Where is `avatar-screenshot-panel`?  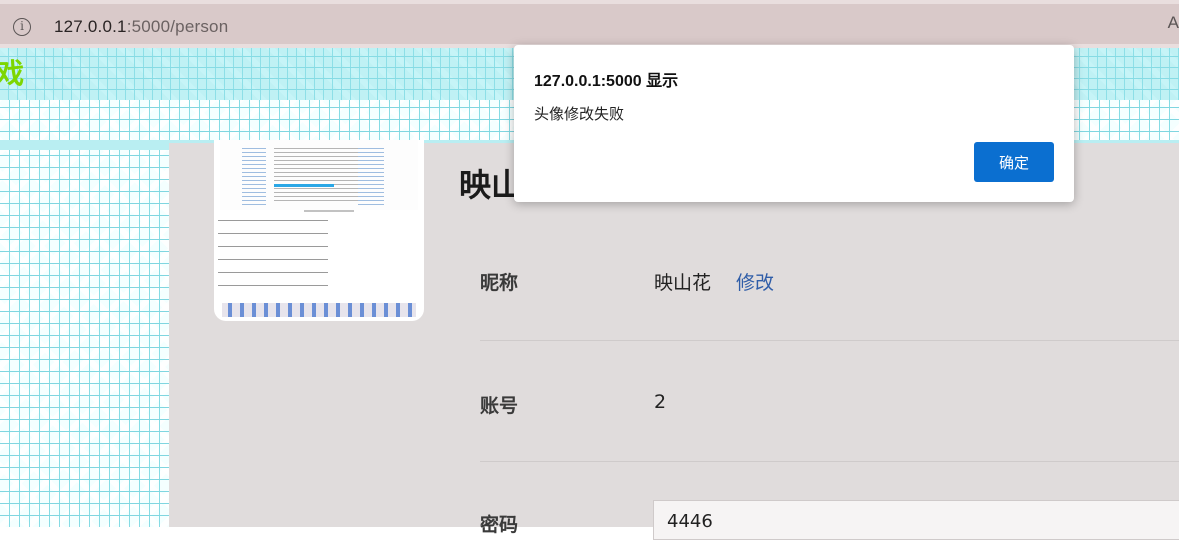
avatar-screenshot-panel is located at coordinates (371, 178).